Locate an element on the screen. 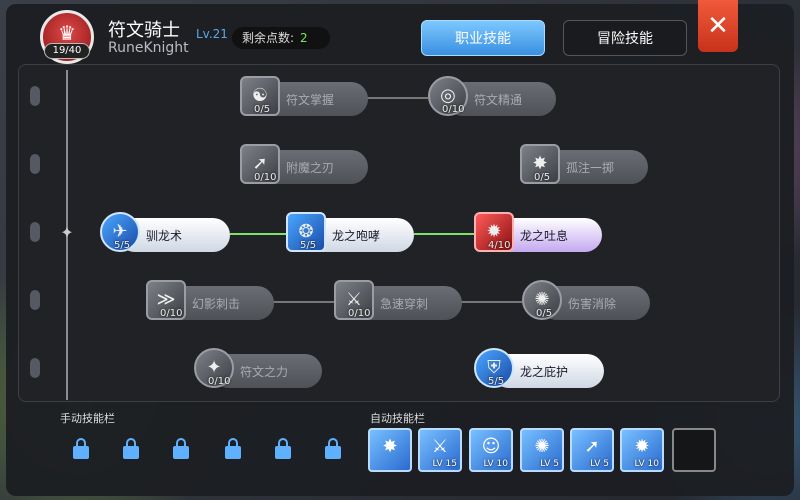  roar-glyph: ❂ is located at coordinates (306, 231).